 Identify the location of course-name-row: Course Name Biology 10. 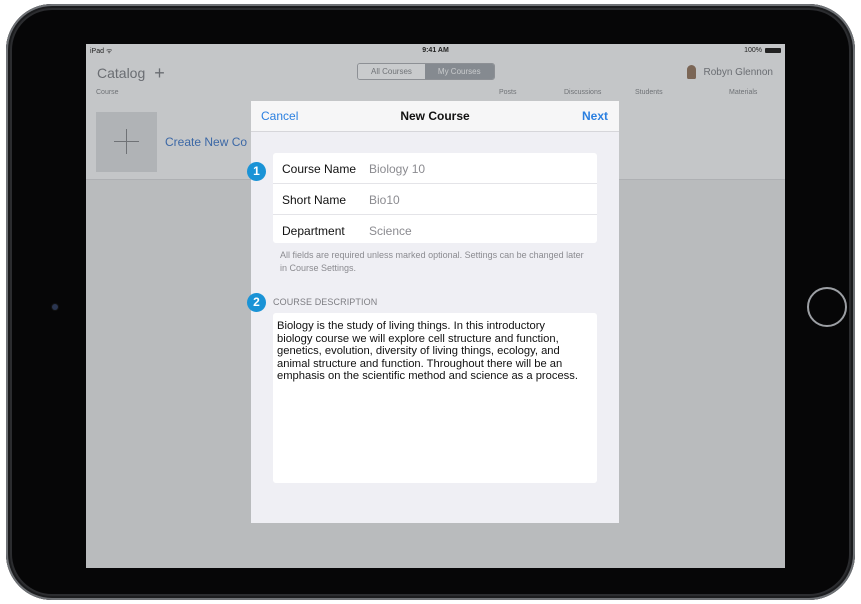
(435, 168).